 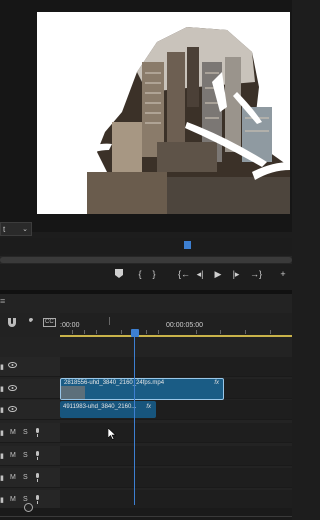 I want to click on track-lane-a3, so click(x=176, y=478).